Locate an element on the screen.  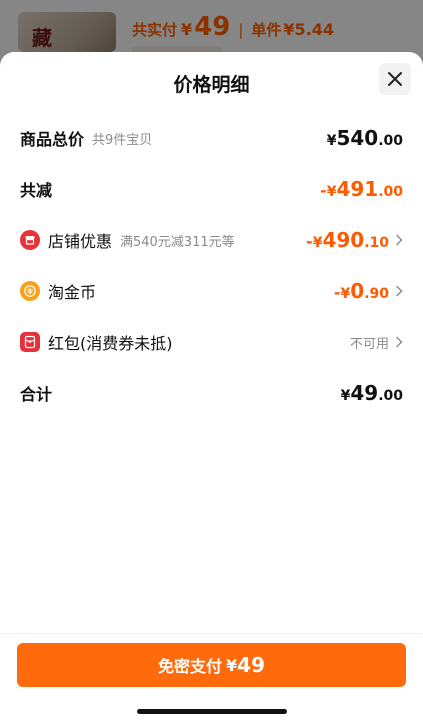
pay-button-label: 免密支付 is located at coordinates (190, 666).